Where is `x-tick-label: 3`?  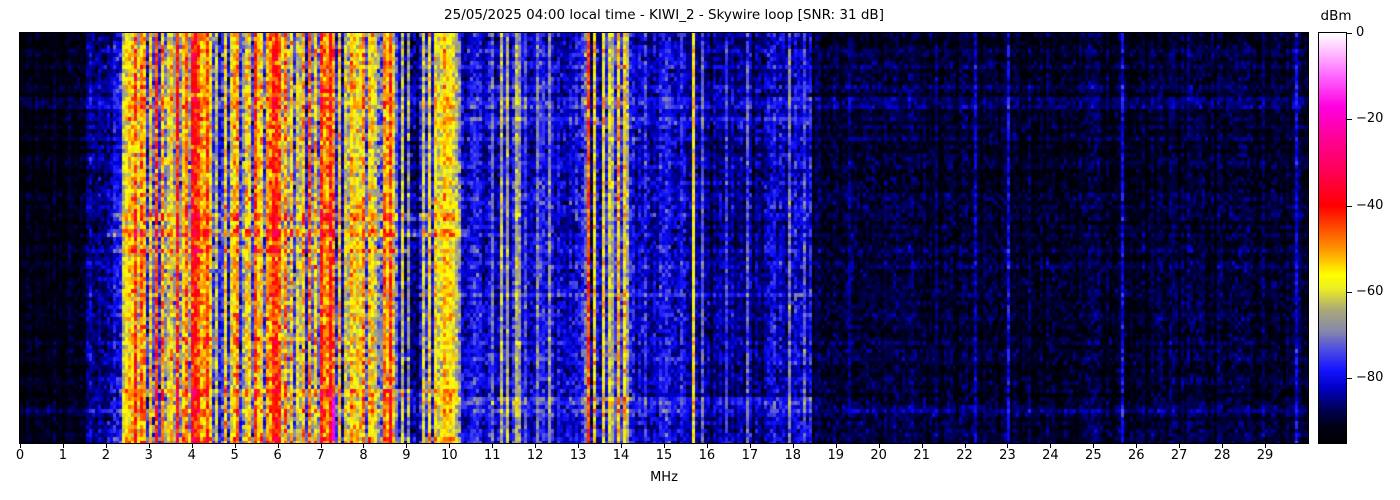 x-tick-label: 3 is located at coordinates (148, 455).